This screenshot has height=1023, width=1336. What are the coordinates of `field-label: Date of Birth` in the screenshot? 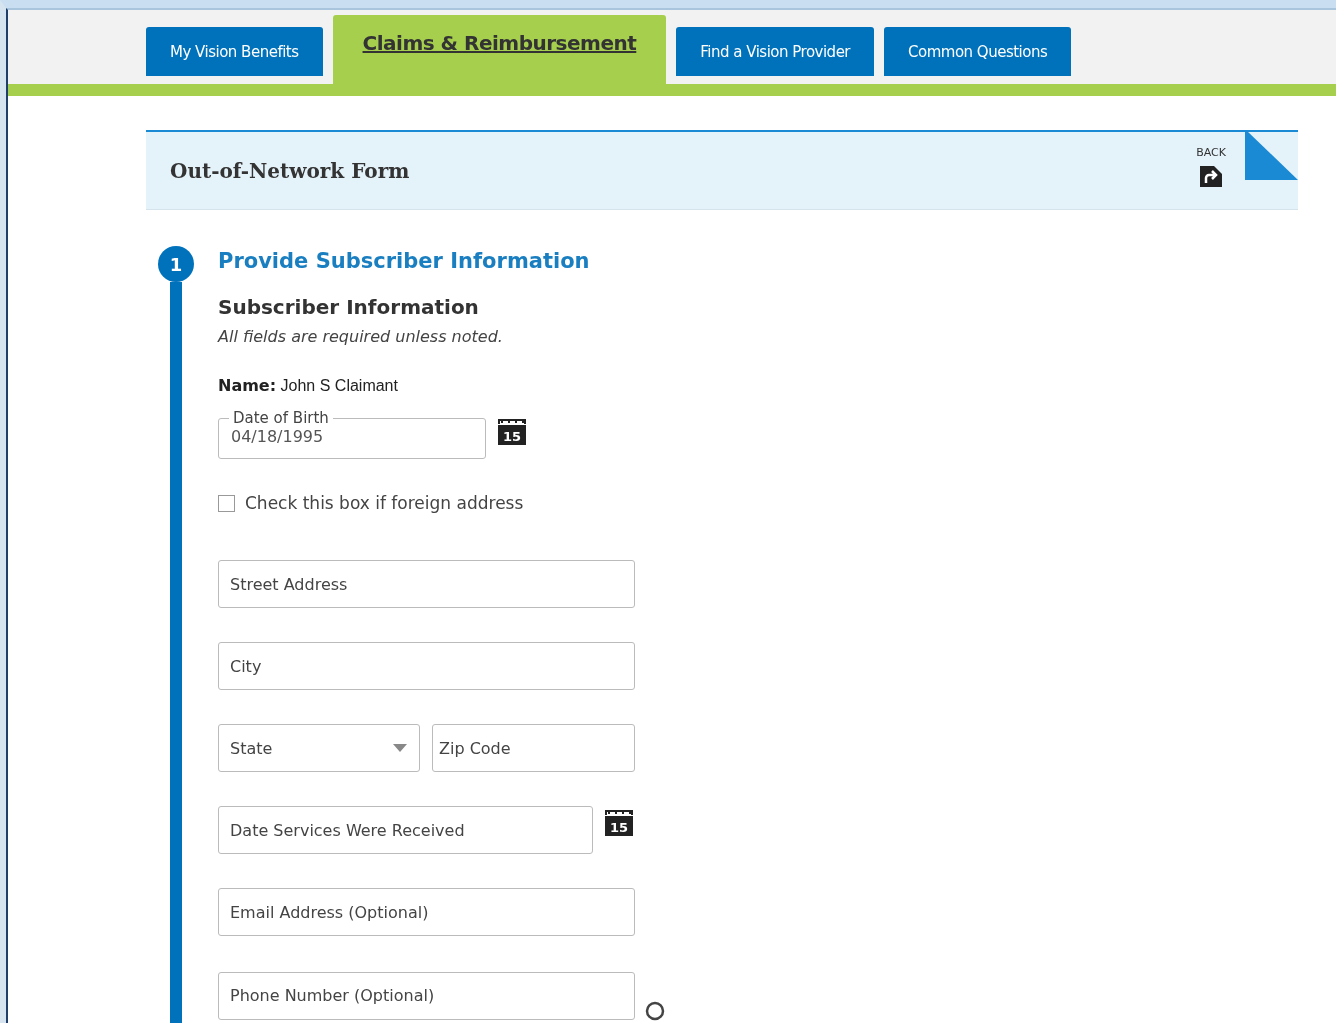 It's located at (281, 418).